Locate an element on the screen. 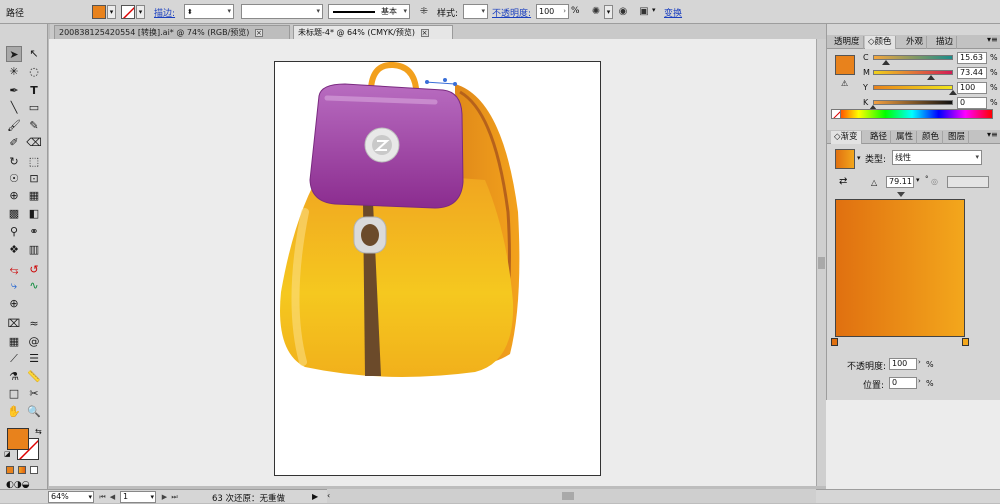 The width and height of the screenshot is (1000, 504). channel-value-m: 73.44 is located at coordinates (972, 73).